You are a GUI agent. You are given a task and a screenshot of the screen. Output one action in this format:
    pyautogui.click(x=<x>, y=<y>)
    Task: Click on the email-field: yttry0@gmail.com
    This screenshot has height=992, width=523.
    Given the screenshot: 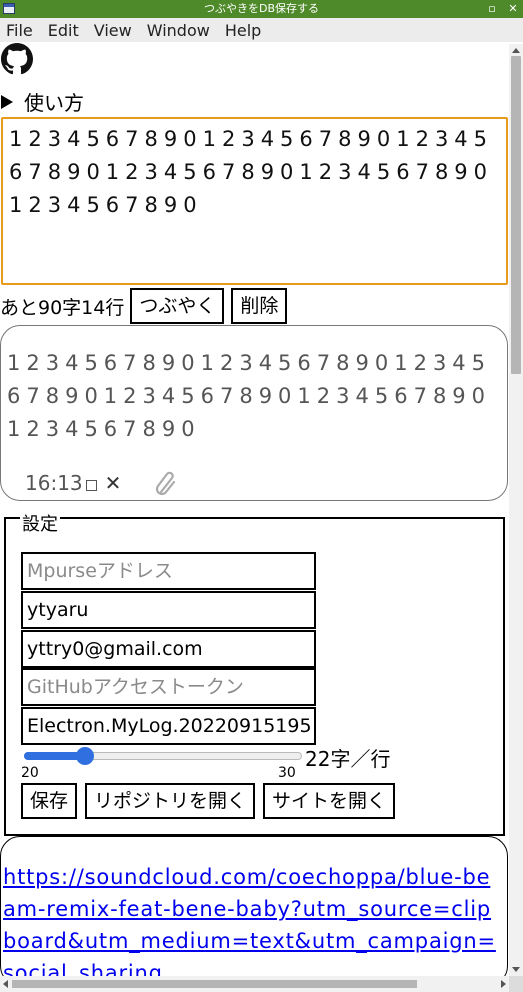 What is the action you would take?
    pyautogui.click(x=168, y=649)
    